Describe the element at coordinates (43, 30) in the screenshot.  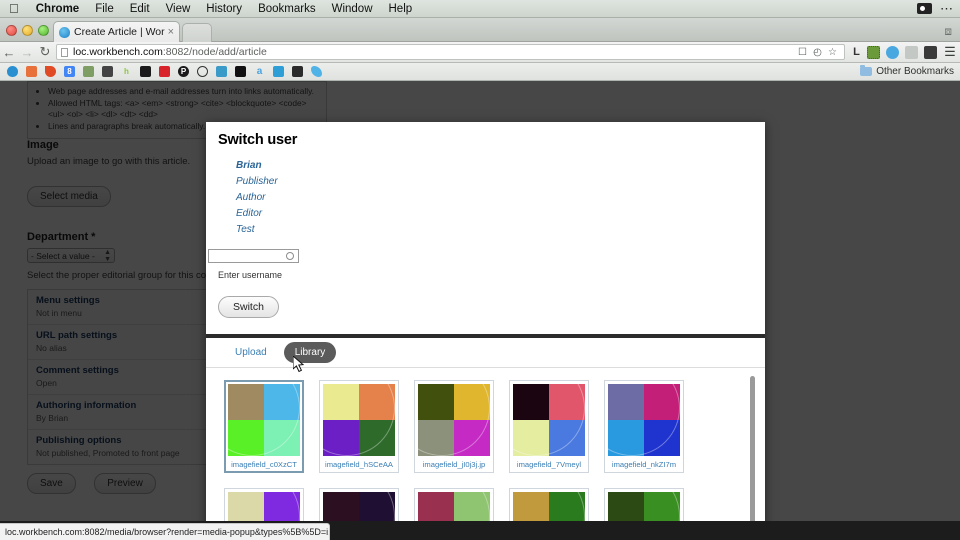
I see `maximize-window-button` at that location.